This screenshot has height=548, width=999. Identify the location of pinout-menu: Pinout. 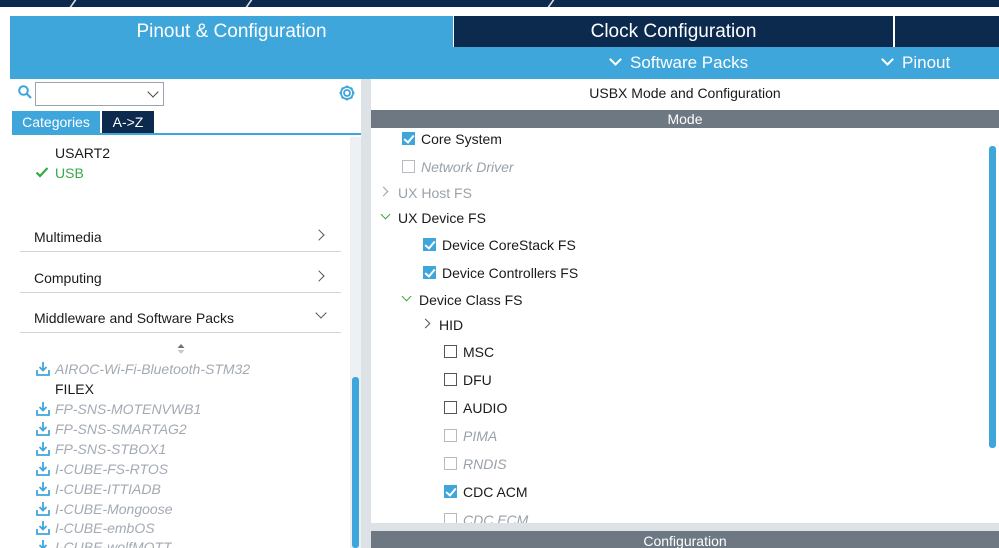
(916, 63).